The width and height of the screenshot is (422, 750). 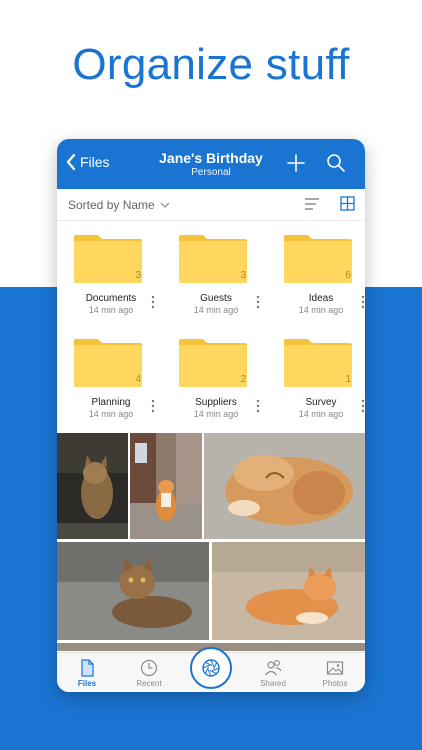 What do you see at coordinates (113, 377) in the screenshot?
I see `folder-item: 4 Planning 14 min ago` at bounding box center [113, 377].